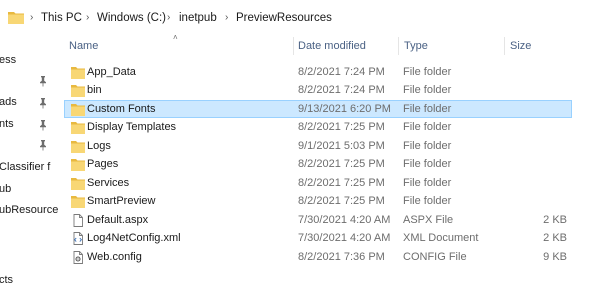 This screenshot has width=594, height=292. Describe the element at coordinates (132, 127) in the screenshot. I see `file-name: Display Templates` at that location.